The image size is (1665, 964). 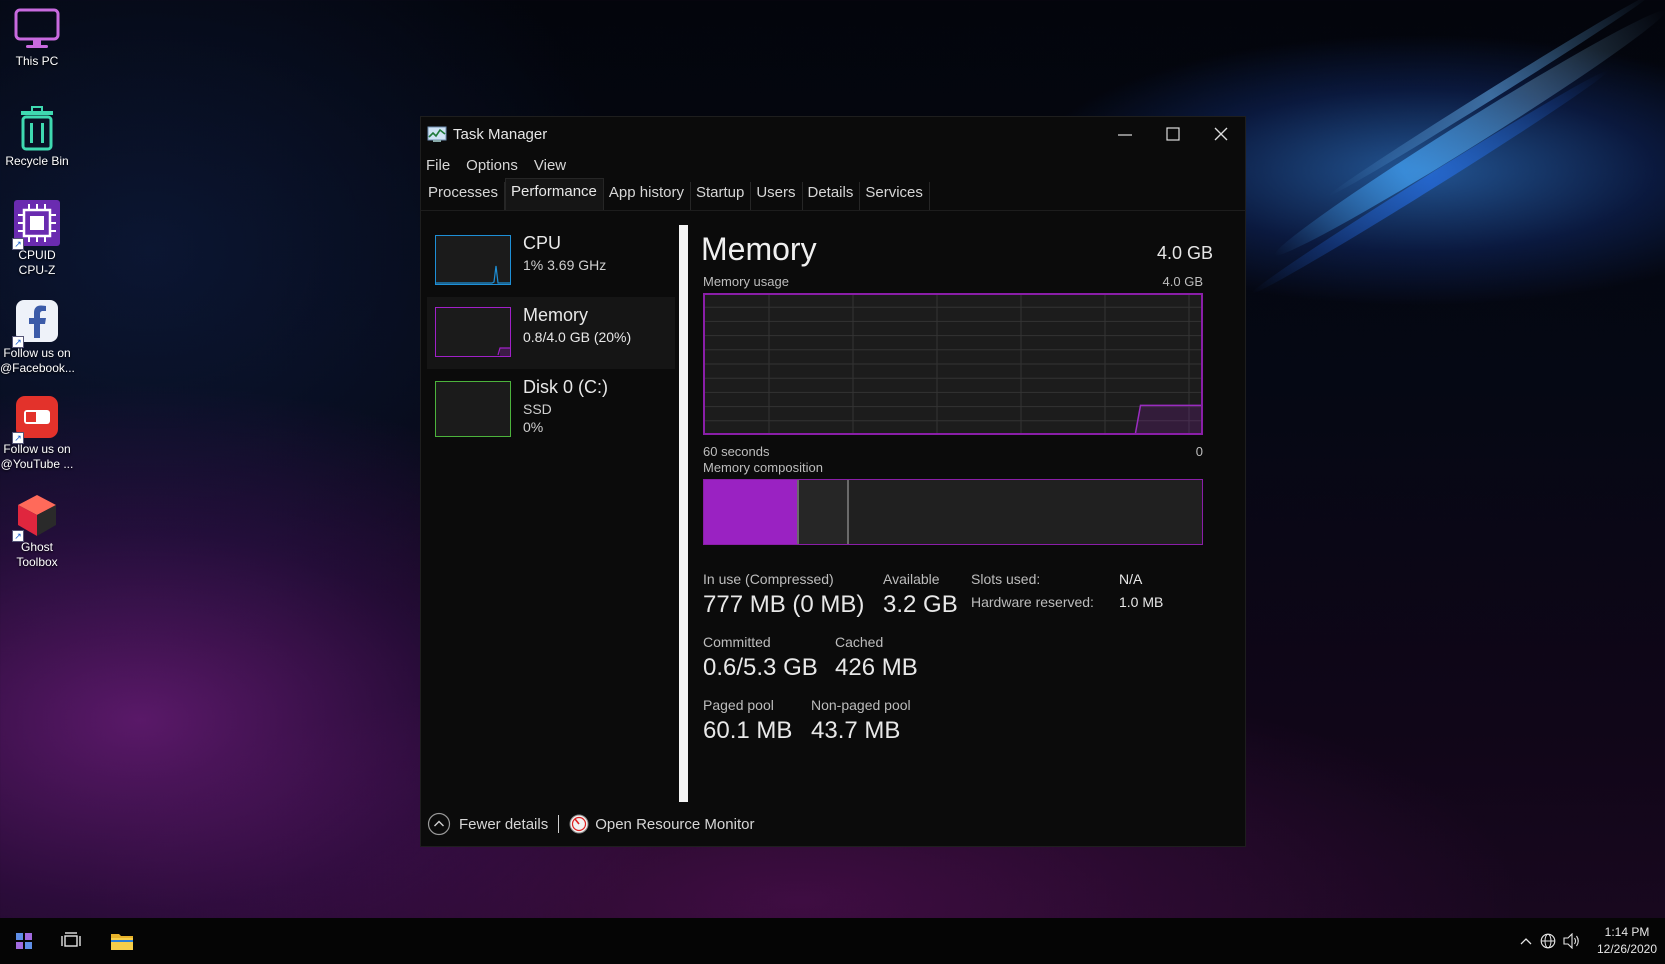 I want to click on non-paged-pool-label: Non-paged pool, so click(x=861, y=705).